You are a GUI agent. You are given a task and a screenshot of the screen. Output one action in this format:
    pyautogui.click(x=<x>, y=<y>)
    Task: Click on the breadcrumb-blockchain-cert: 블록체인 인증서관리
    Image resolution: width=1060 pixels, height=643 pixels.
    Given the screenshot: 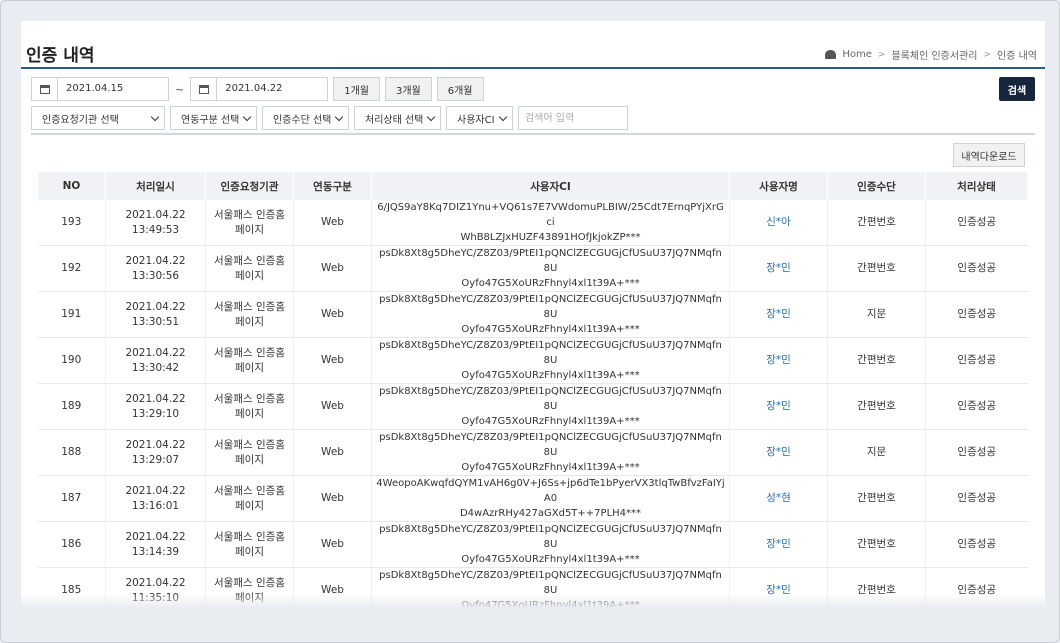 What is the action you would take?
    pyautogui.click(x=934, y=54)
    